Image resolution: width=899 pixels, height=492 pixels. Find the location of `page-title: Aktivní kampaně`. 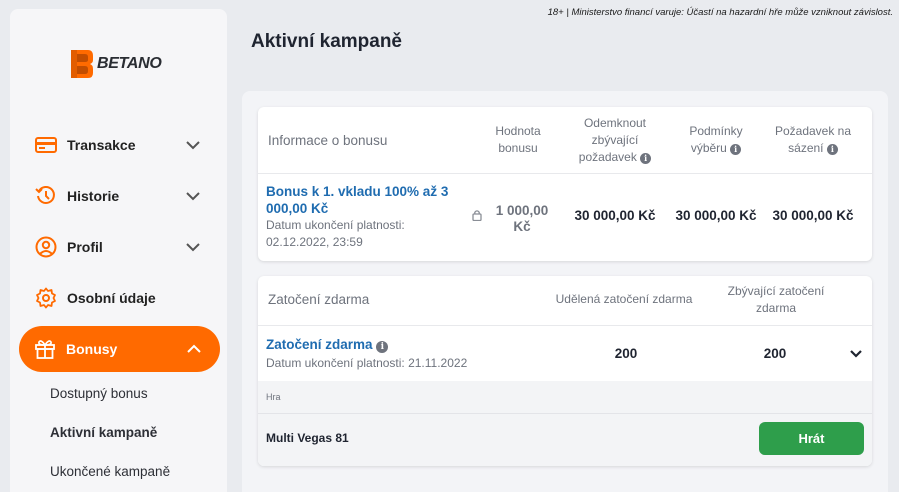

page-title: Aktivní kampaně is located at coordinates (326, 41).